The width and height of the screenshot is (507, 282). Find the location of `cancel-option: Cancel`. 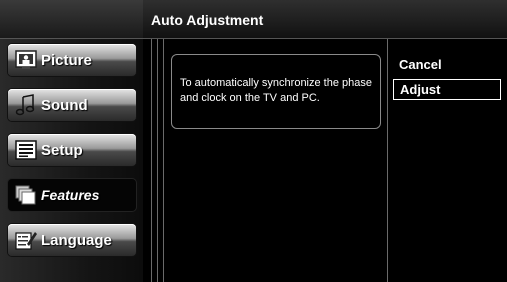

cancel-option: Cancel is located at coordinates (447, 64).